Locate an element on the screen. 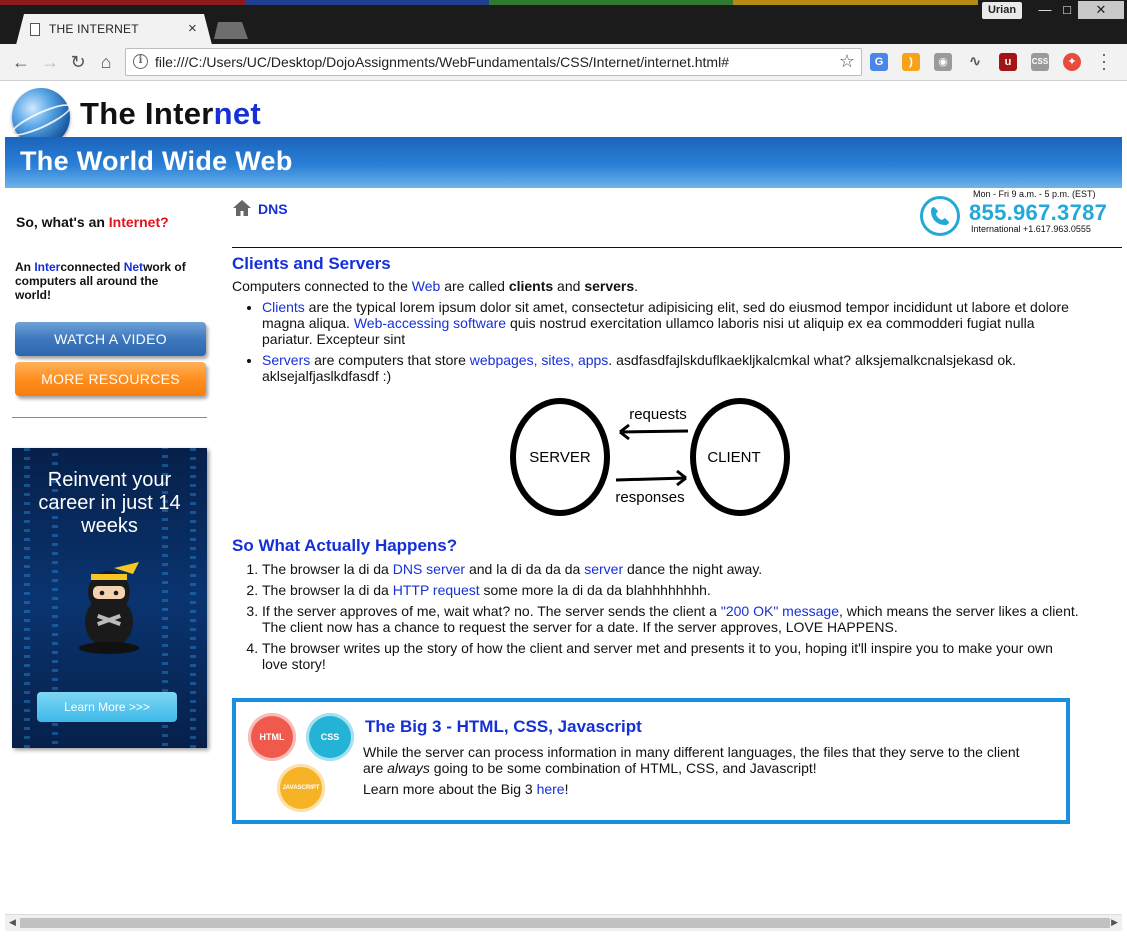 This screenshot has height=937, width=1127. big3-title: The Big 3 - HTML, CSS, Javascript is located at coordinates (503, 726).